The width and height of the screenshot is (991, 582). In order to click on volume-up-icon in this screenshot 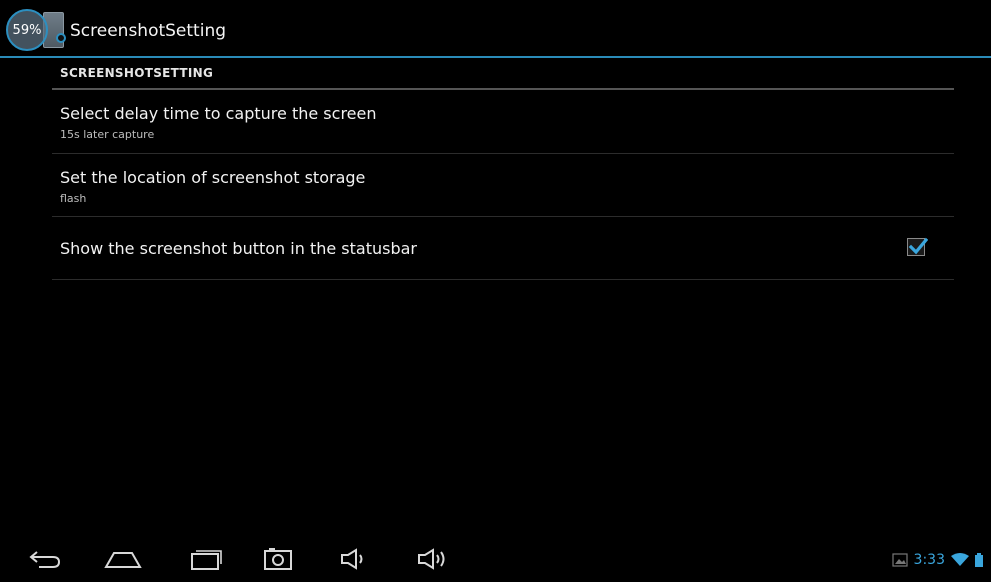, I will do `click(431, 559)`.